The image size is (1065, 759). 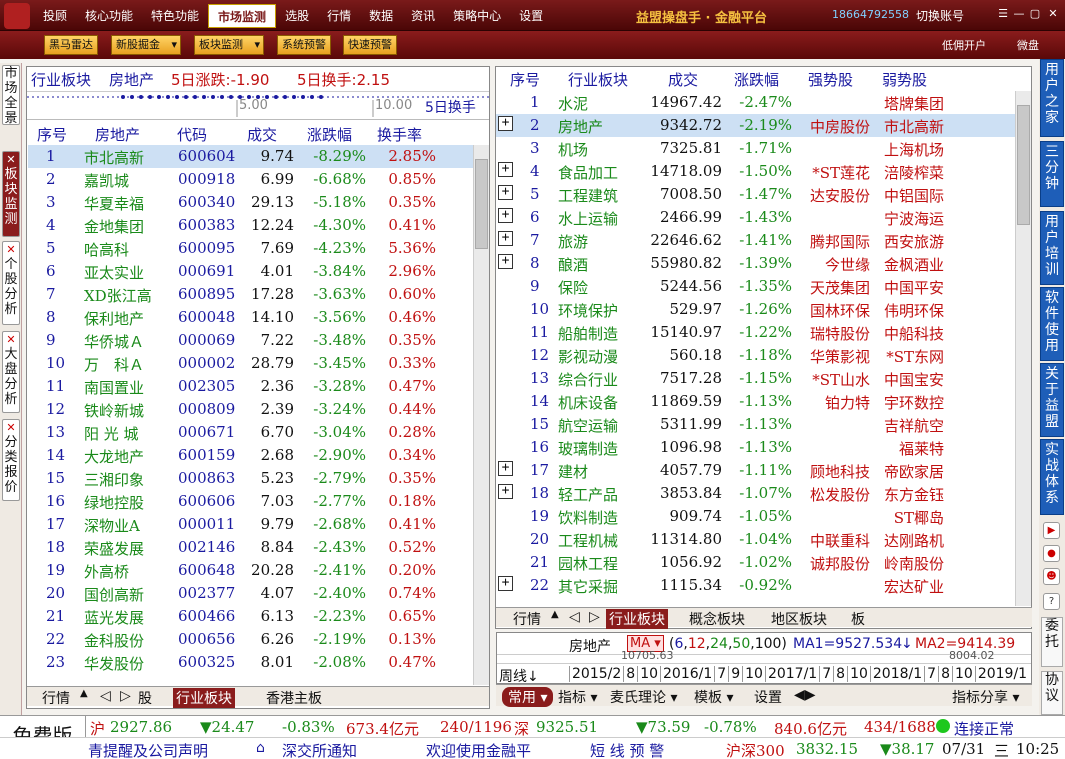 What do you see at coordinates (84, 693) in the screenshot?
I see `menu-arrow-icon: ▲` at bounding box center [84, 693].